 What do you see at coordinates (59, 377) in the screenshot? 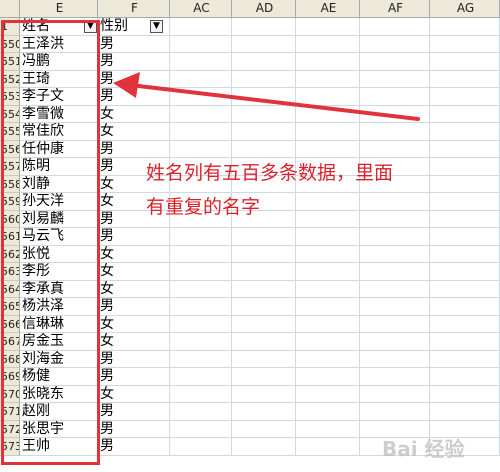
I see `name-cell: 杨健` at bounding box center [59, 377].